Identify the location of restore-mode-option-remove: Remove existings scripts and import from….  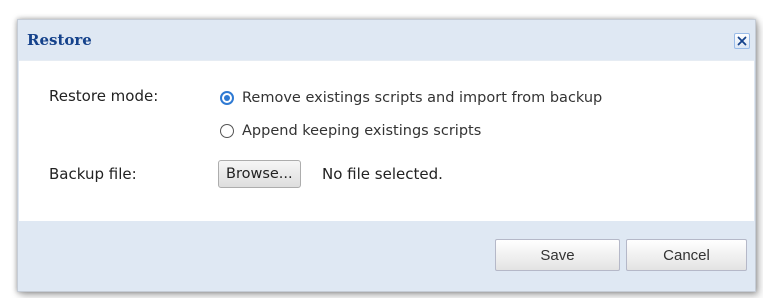
(411, 98).